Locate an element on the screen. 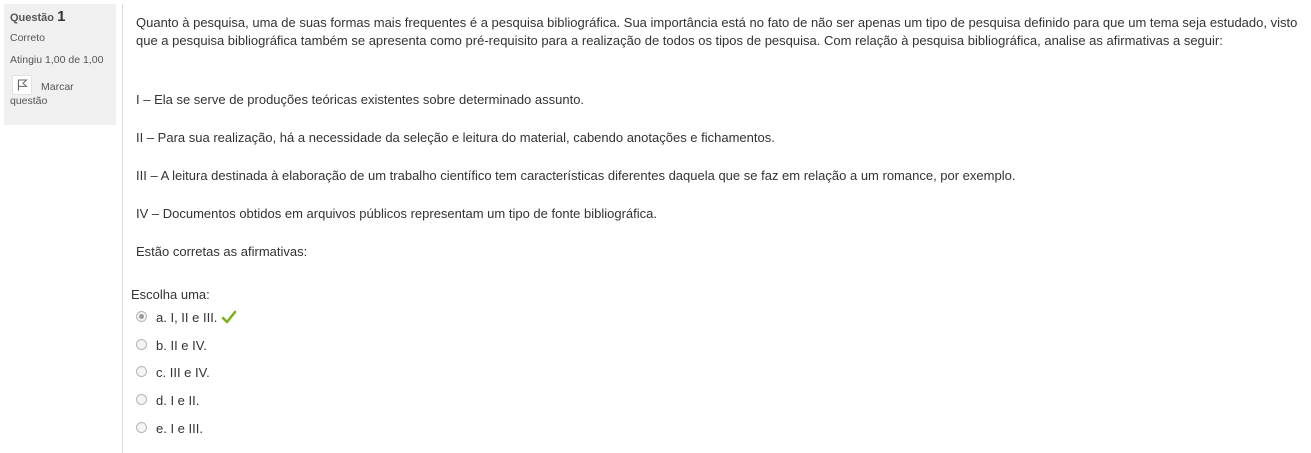 The height and width of the screenshot is (453, 1311). flag-question-button: Marcar questão is located at coordinates (60, 91).